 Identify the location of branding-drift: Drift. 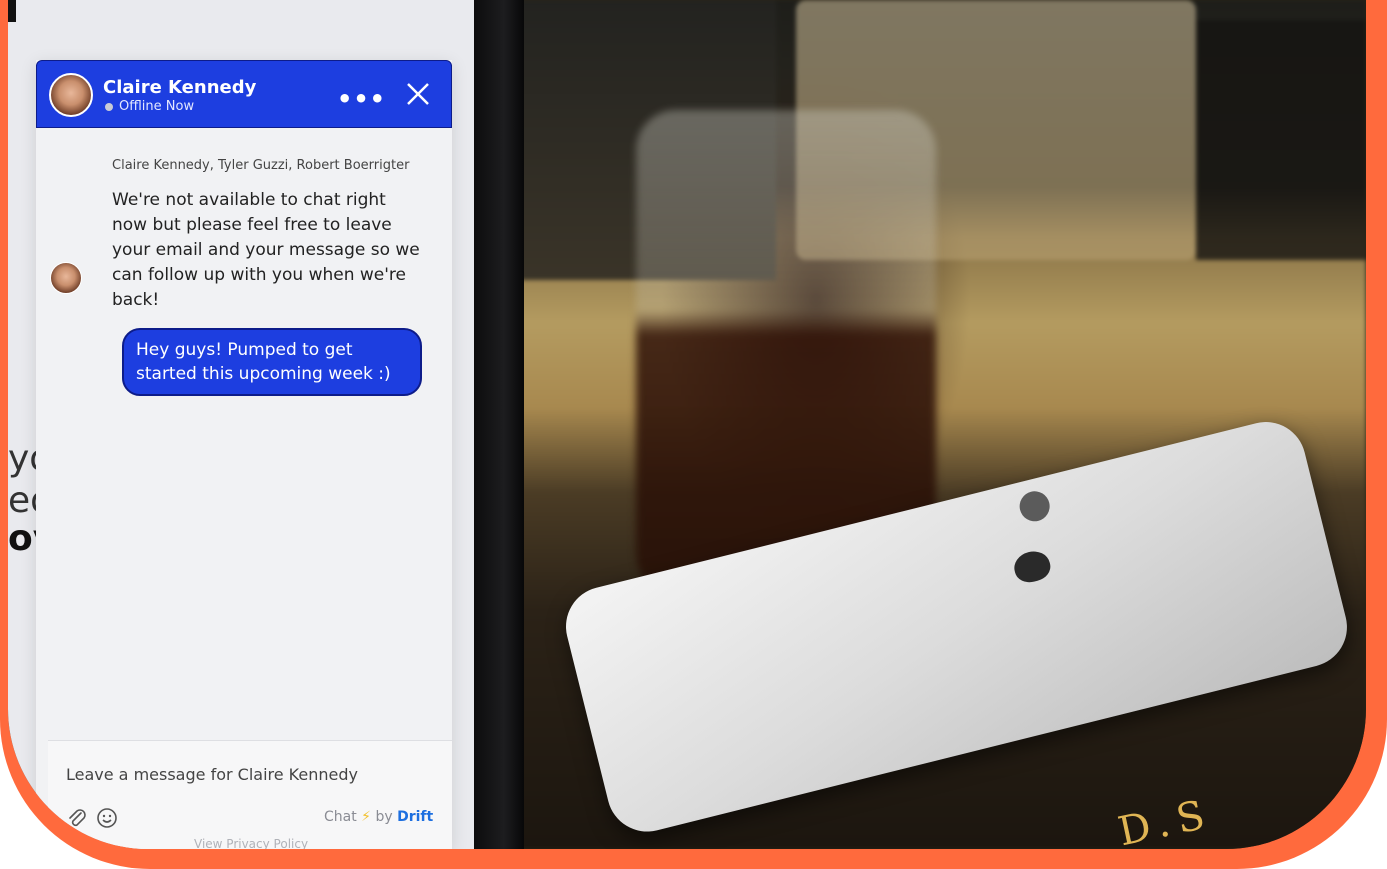
(415, 817).